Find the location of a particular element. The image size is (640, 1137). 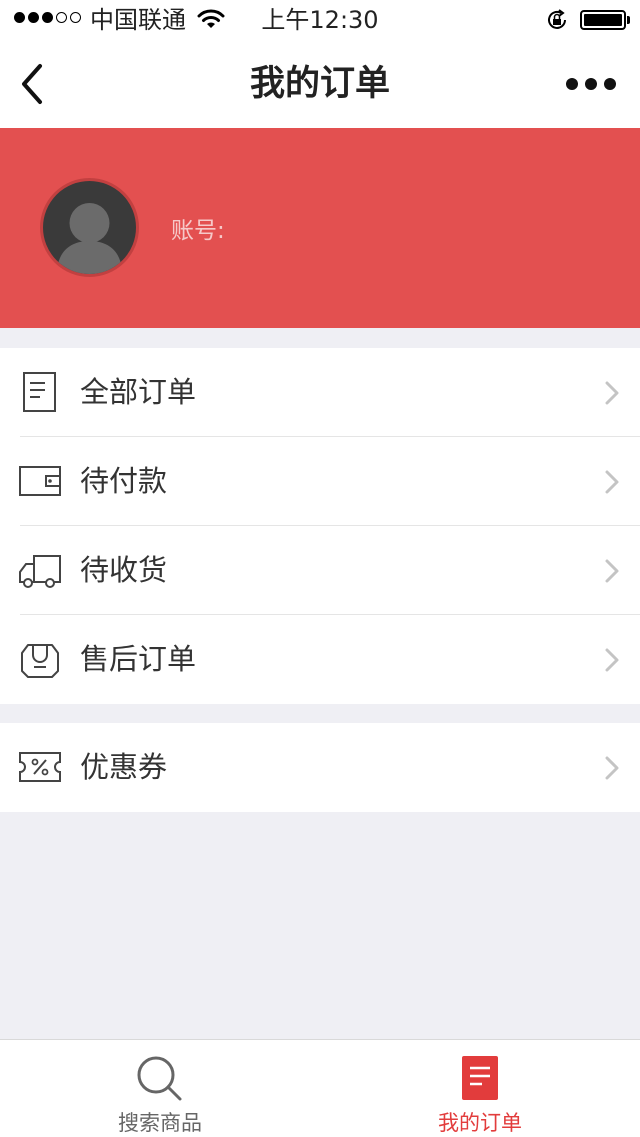

user-silhouette-icon is located at coordinates (89, 238).